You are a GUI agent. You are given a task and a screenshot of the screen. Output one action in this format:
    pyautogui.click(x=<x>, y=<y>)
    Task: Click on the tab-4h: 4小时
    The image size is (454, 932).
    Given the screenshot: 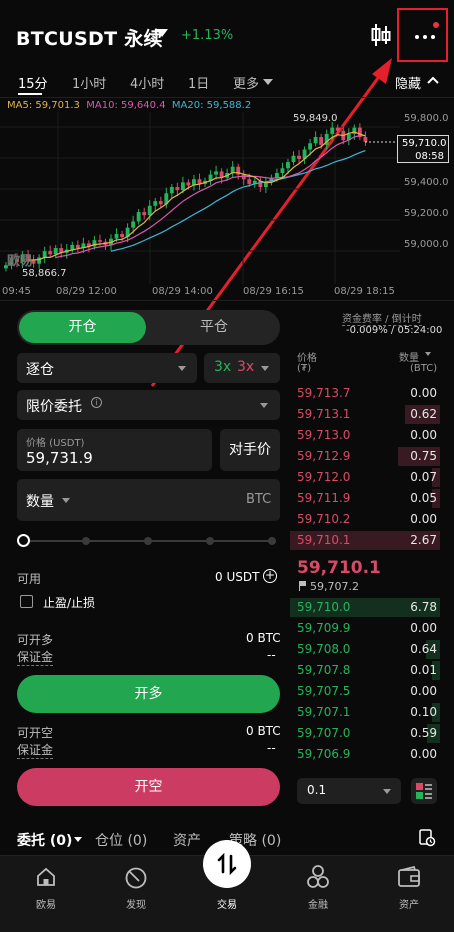 What is the action you would take?
    pyautogui.click(x=147, y=82)
    